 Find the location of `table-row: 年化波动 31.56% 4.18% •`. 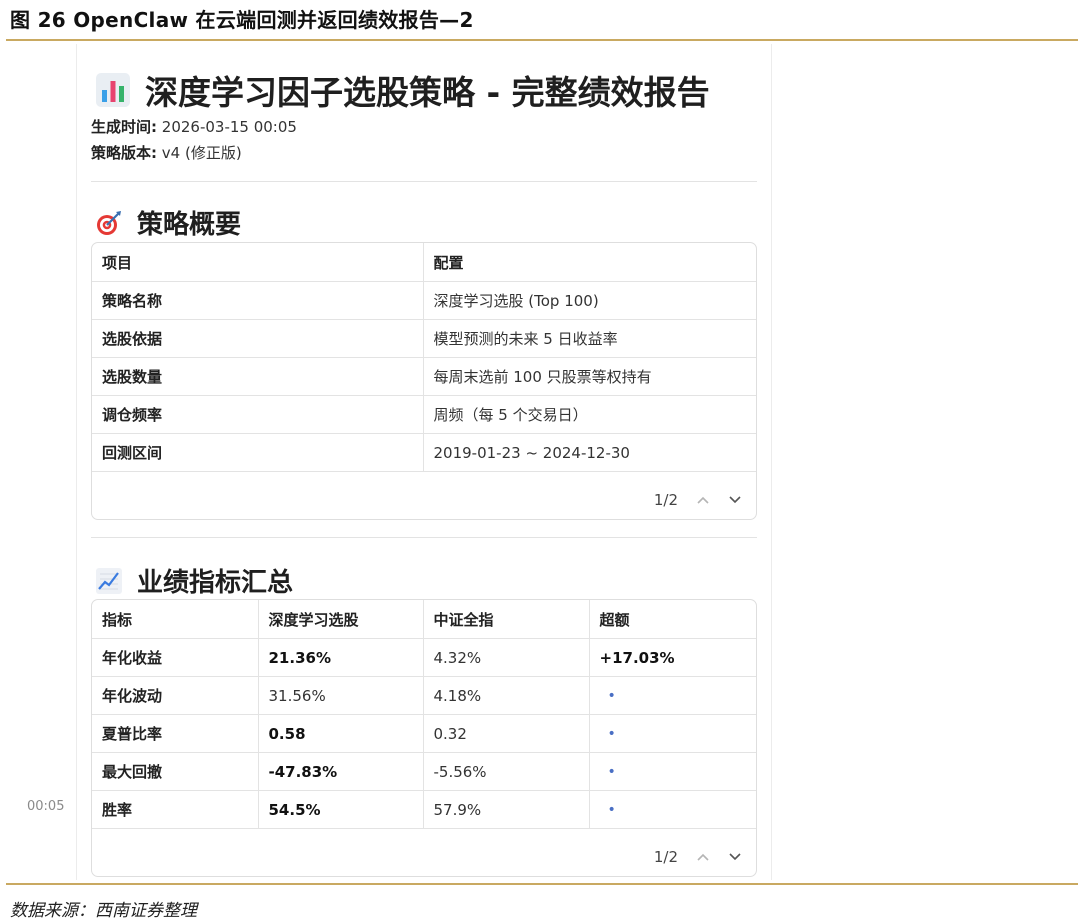

table-row: 年化波动 31.56% 4.18% • is located at coordinates (424, 695).